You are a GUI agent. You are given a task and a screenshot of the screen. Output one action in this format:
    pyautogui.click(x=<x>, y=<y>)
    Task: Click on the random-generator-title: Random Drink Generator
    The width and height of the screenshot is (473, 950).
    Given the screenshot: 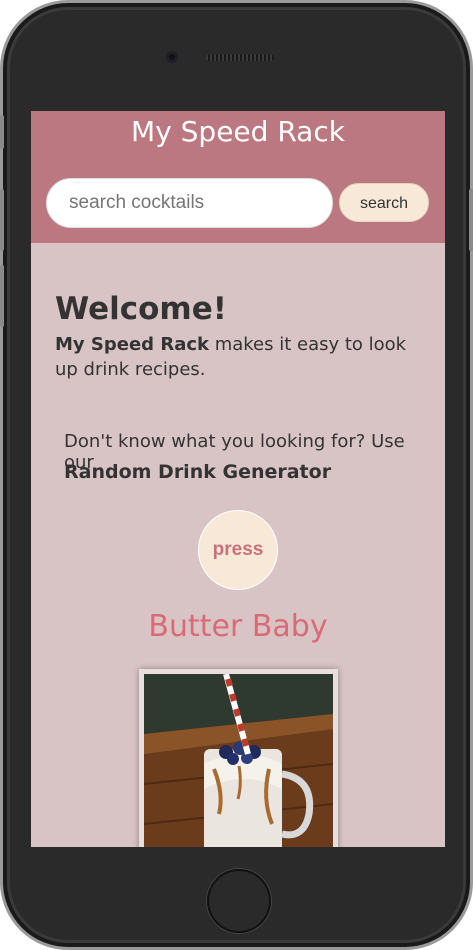 What is the action you would take?
    pyautogui.click(x=198, y=472)
    